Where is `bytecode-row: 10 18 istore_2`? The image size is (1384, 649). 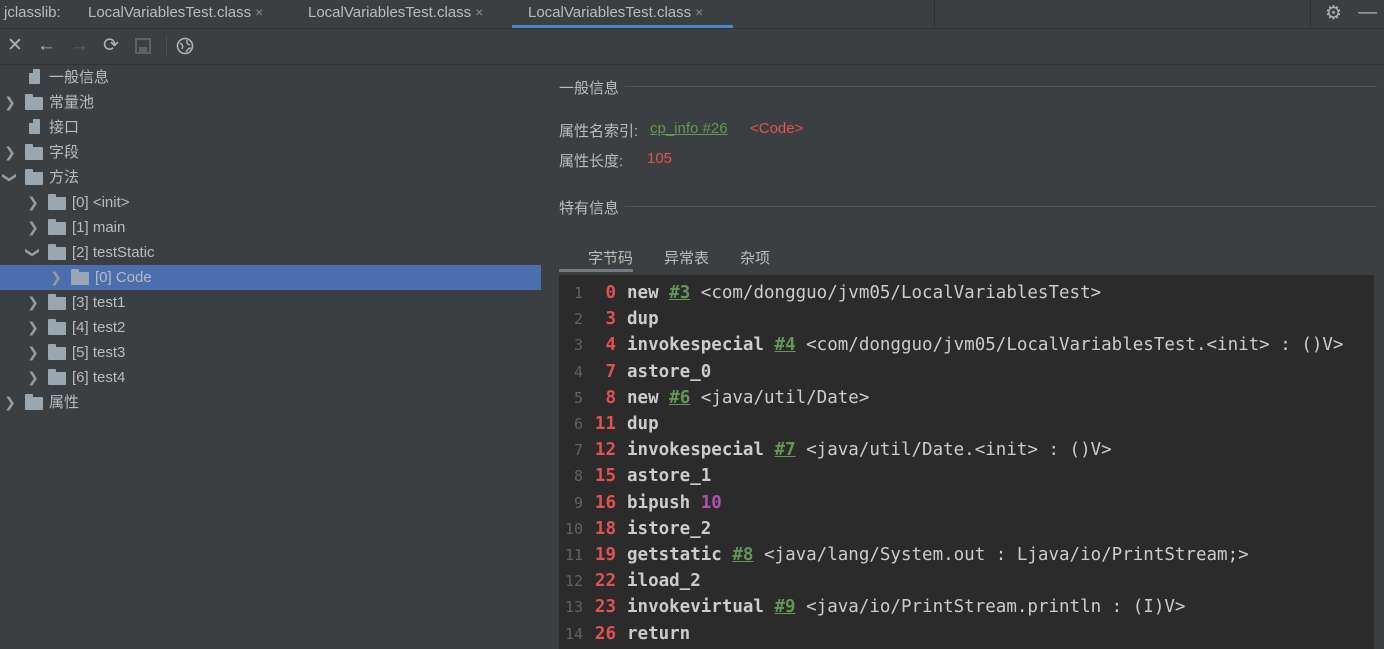 bytecode-row: 10 18 istore_2 is located at coordinates (966, 529).